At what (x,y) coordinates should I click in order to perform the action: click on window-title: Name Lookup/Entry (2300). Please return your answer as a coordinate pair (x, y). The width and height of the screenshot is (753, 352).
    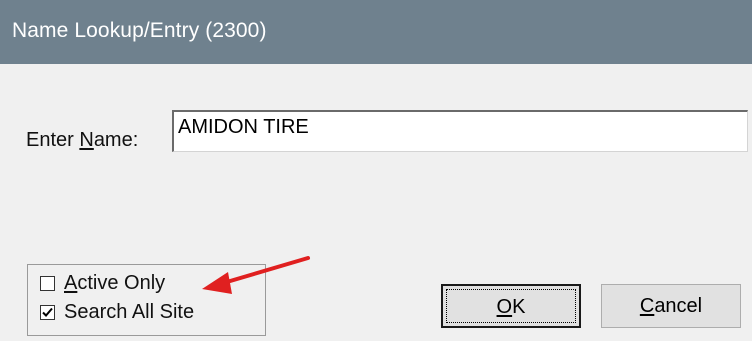
    Looking at the image, I should click on (139, 30).